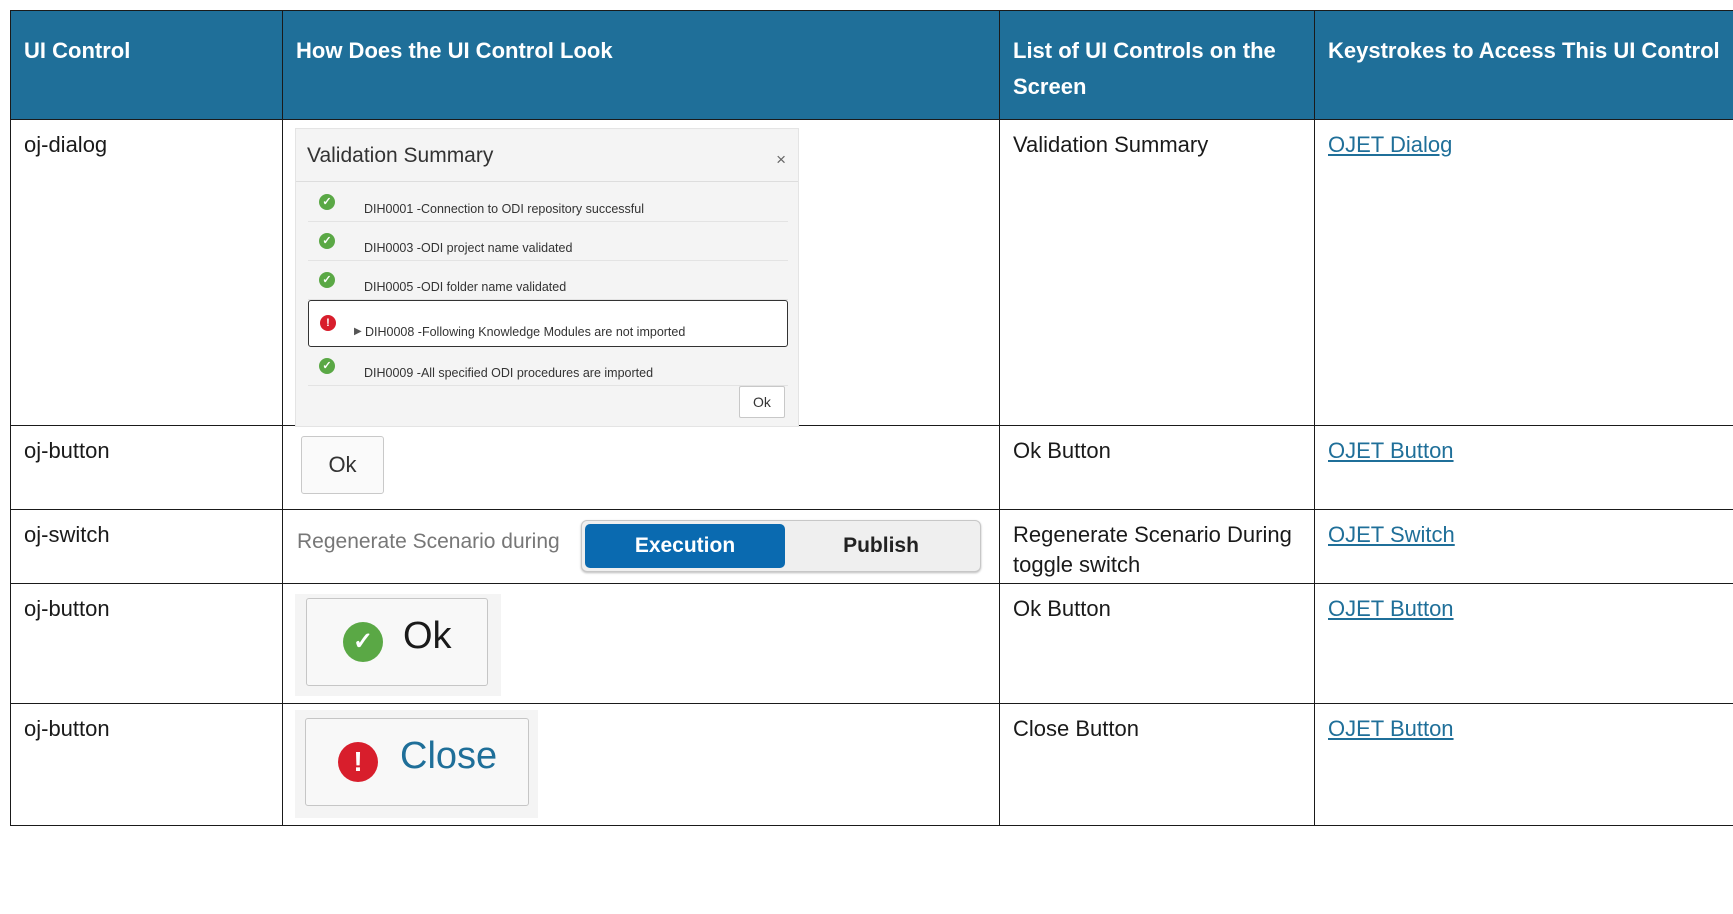 This screenshot has height=914, width=1733. I want to click on link-cell: OJET Switch, so click(1523, 546).